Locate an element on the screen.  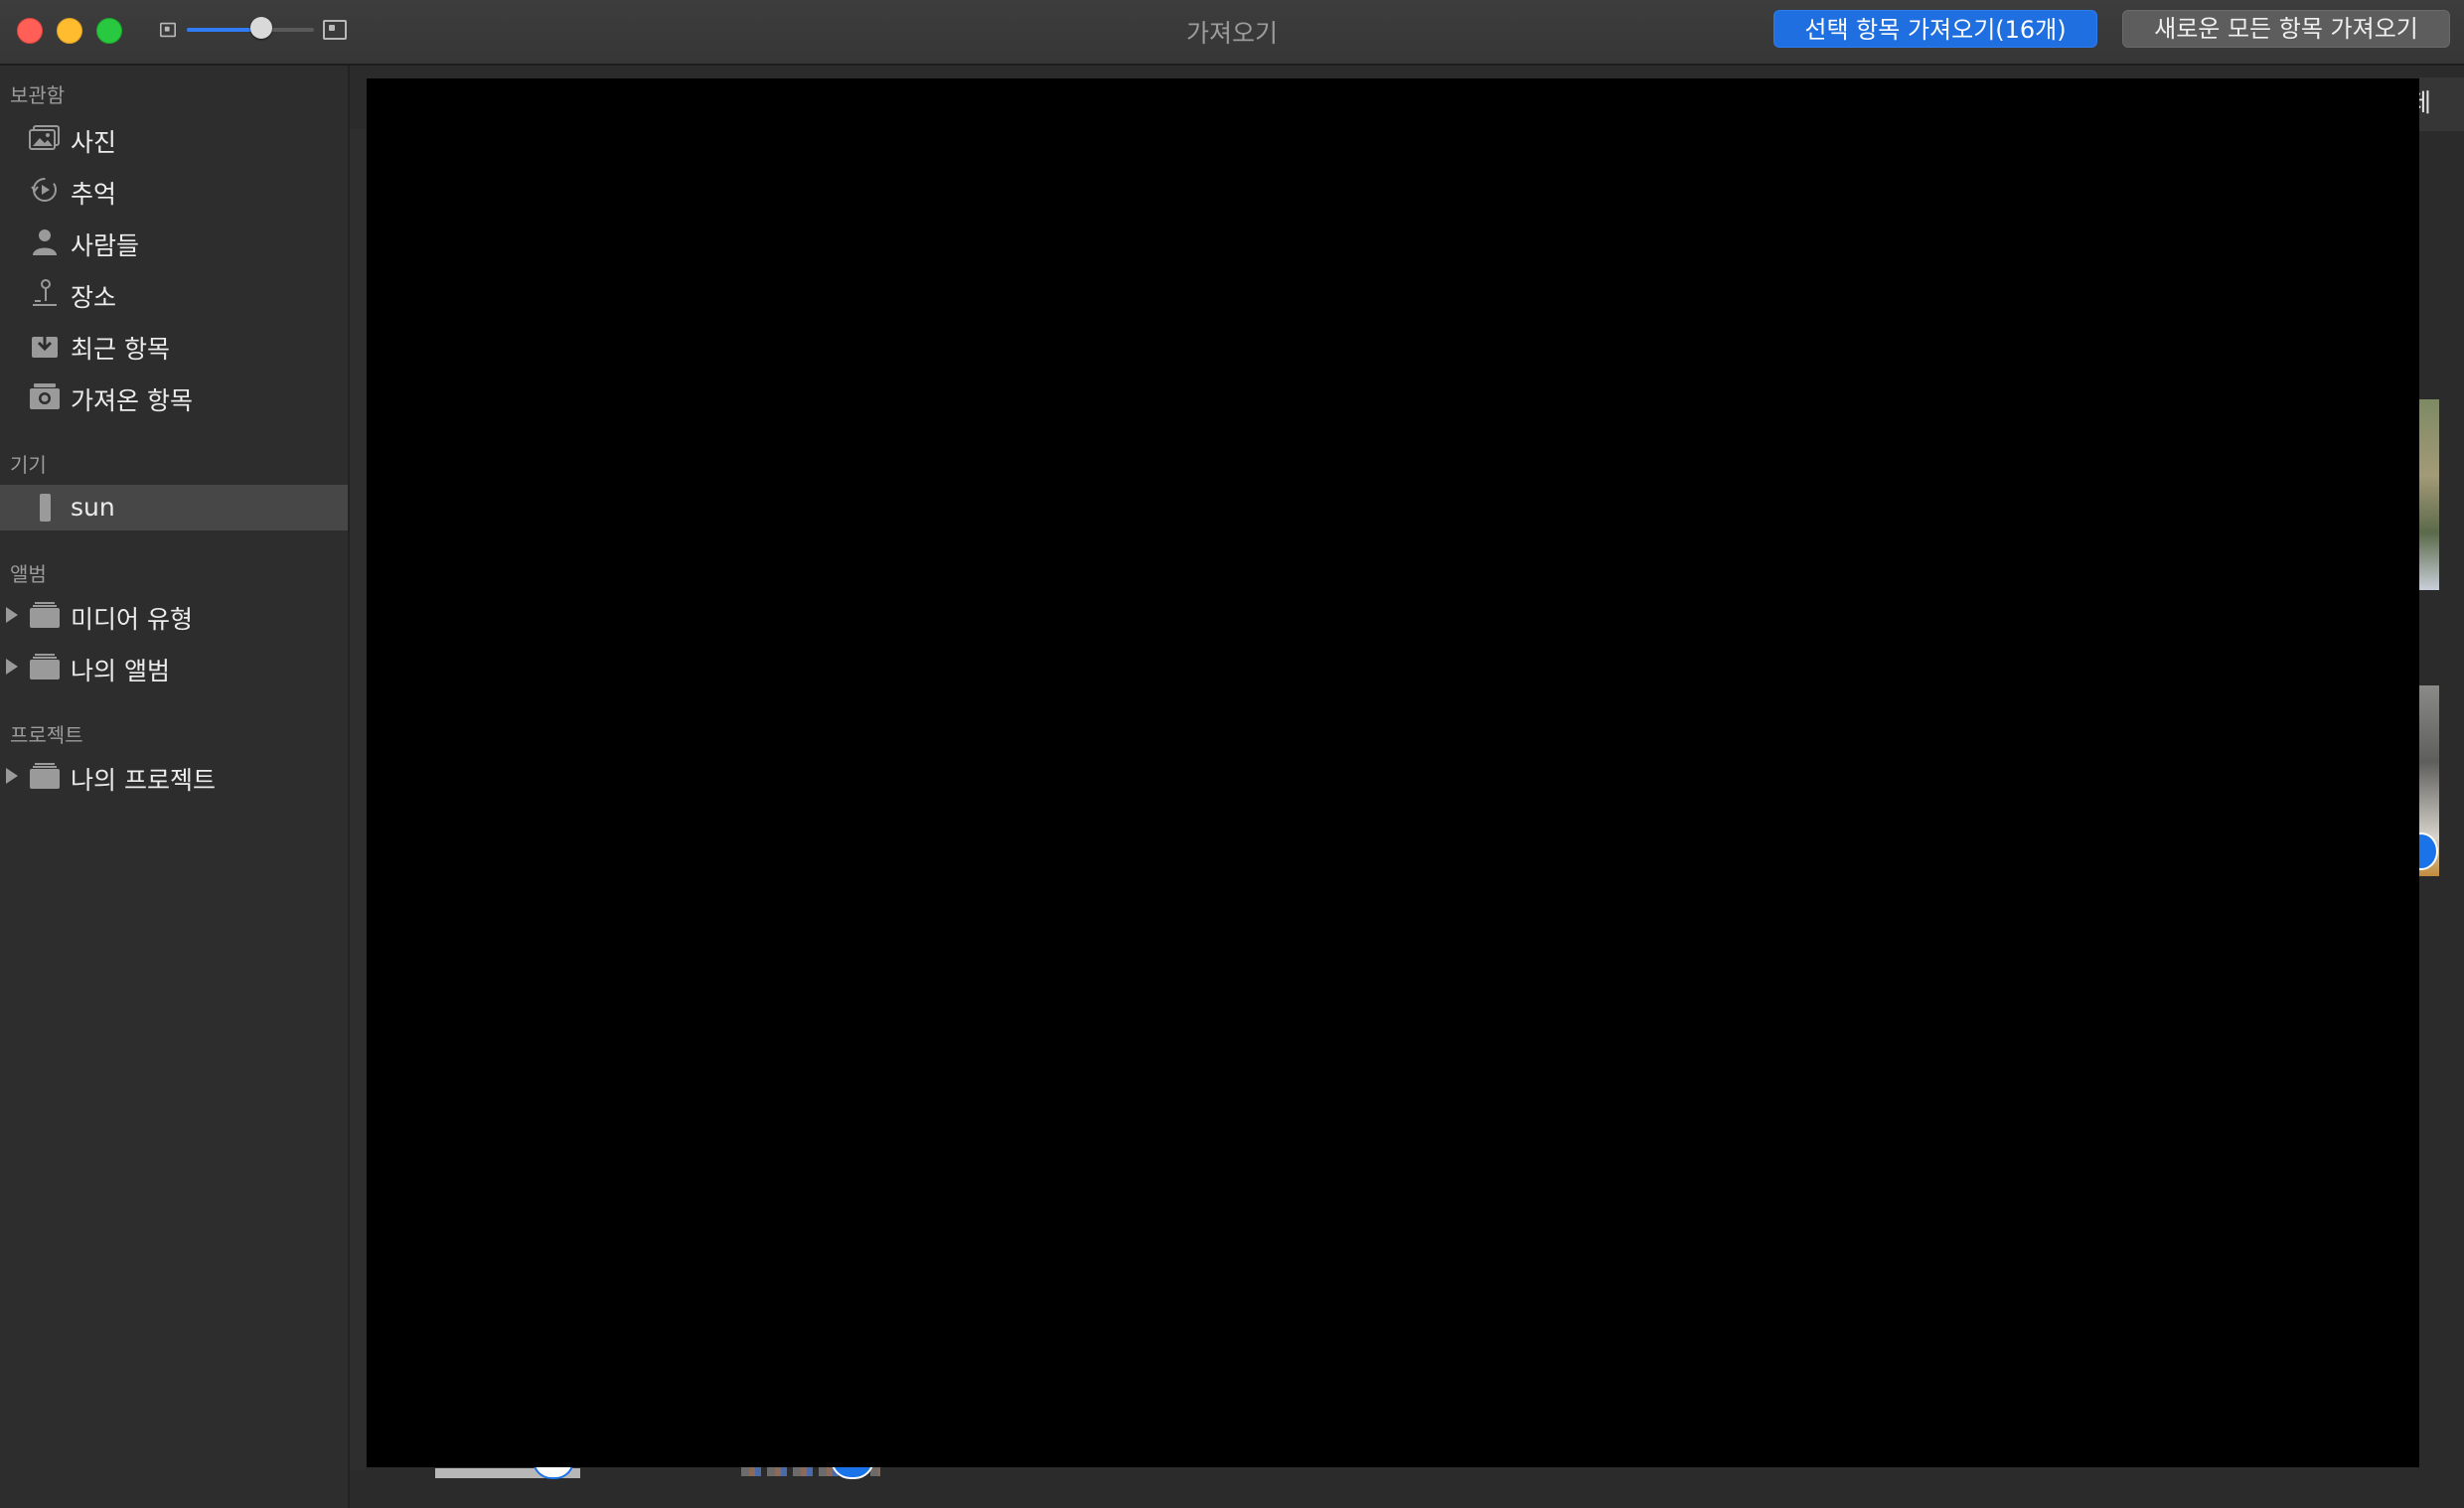
title-bar: 가져오기 선택 항목 가져오기(16개) 새로운 모든 항목 가져오기 is located at coordinates (1232, 33).